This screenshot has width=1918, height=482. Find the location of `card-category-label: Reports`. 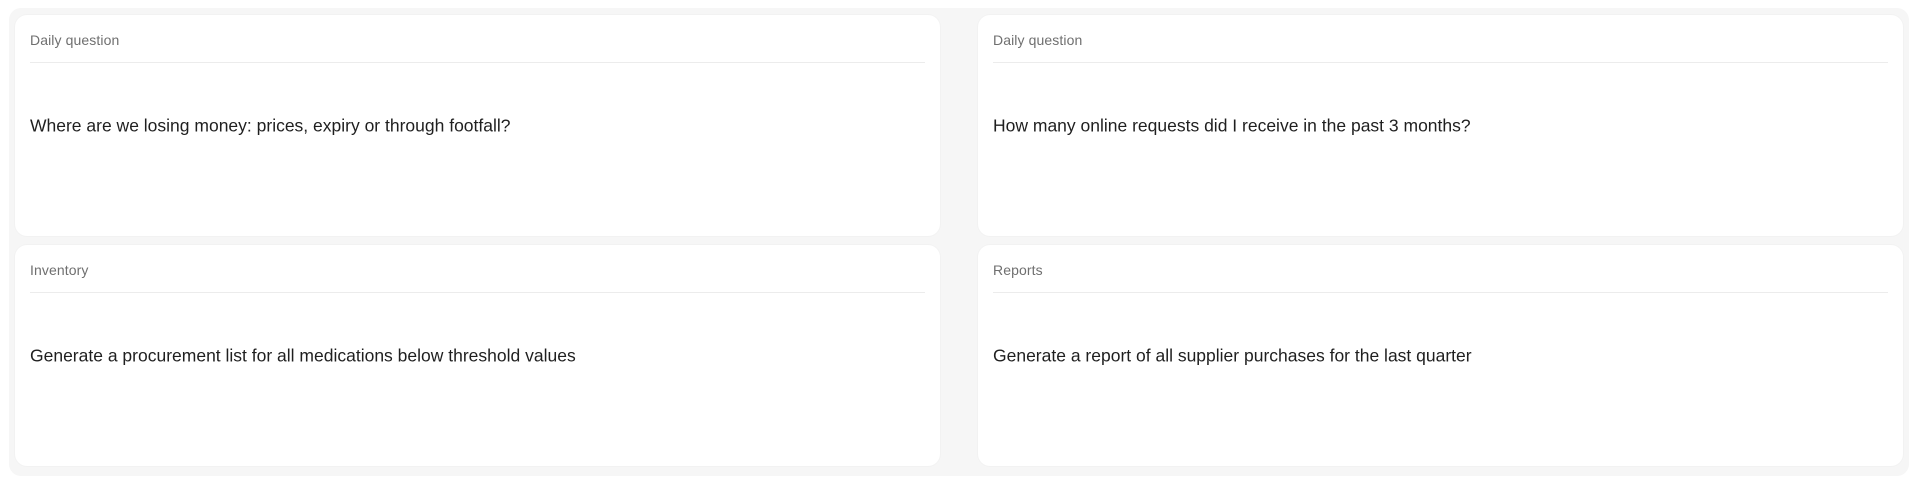

card-category-label: Reports is located at coordinates (1018, 270).